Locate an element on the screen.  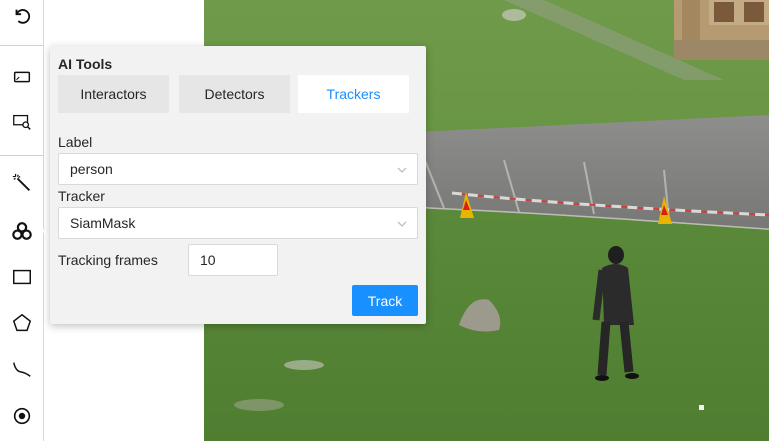
ai-tools-button is located at coordinates (23, 231).